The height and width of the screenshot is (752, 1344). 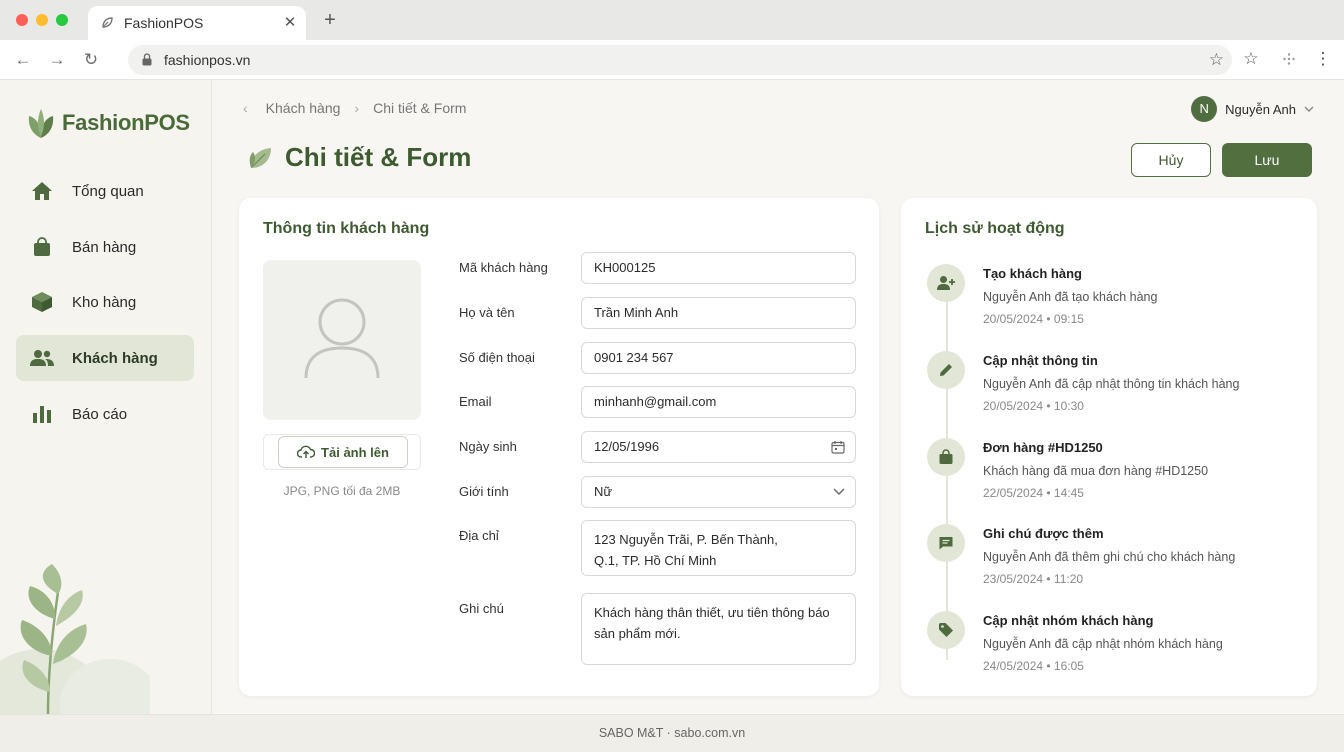 What do you see at coordinates (1171, 160) in the screenshot?
I see `cancel-button: Hủy` at bounding box center [1171, 160].